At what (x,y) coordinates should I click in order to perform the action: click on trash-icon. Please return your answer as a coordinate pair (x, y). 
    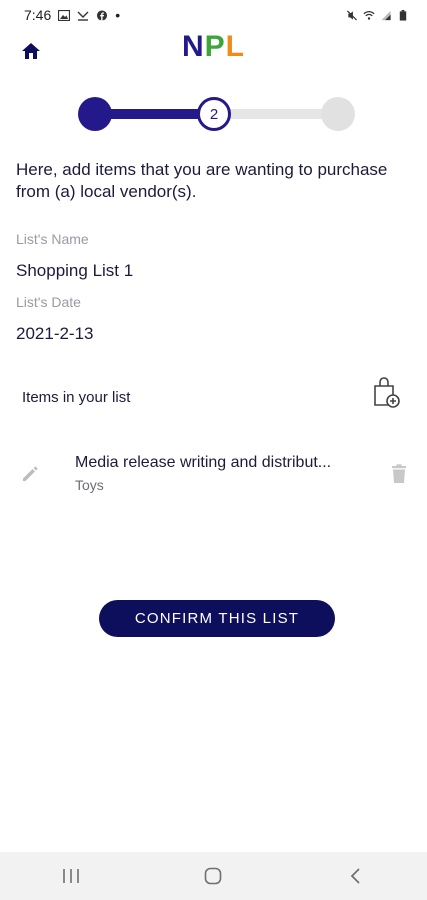
    Looking at the image, I should click on (399, 473).